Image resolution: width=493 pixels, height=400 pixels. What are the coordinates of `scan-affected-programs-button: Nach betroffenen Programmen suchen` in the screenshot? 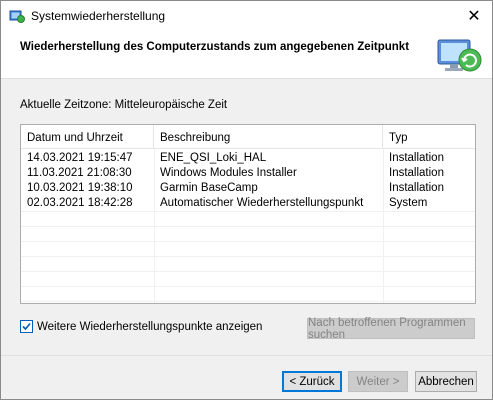 It's located at (391, 329).